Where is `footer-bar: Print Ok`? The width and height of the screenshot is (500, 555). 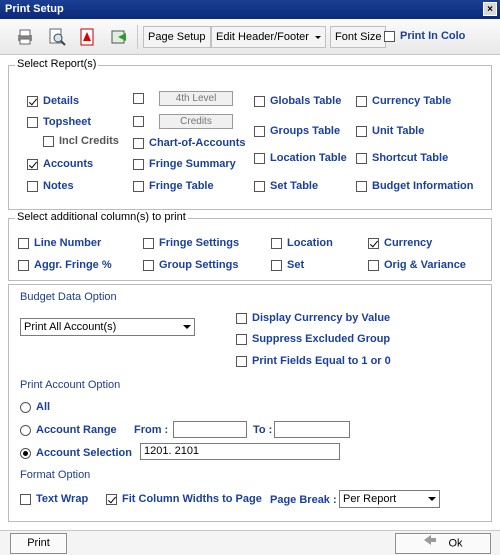 footer-bar: Print Ok is located at coordinates (250, 542).